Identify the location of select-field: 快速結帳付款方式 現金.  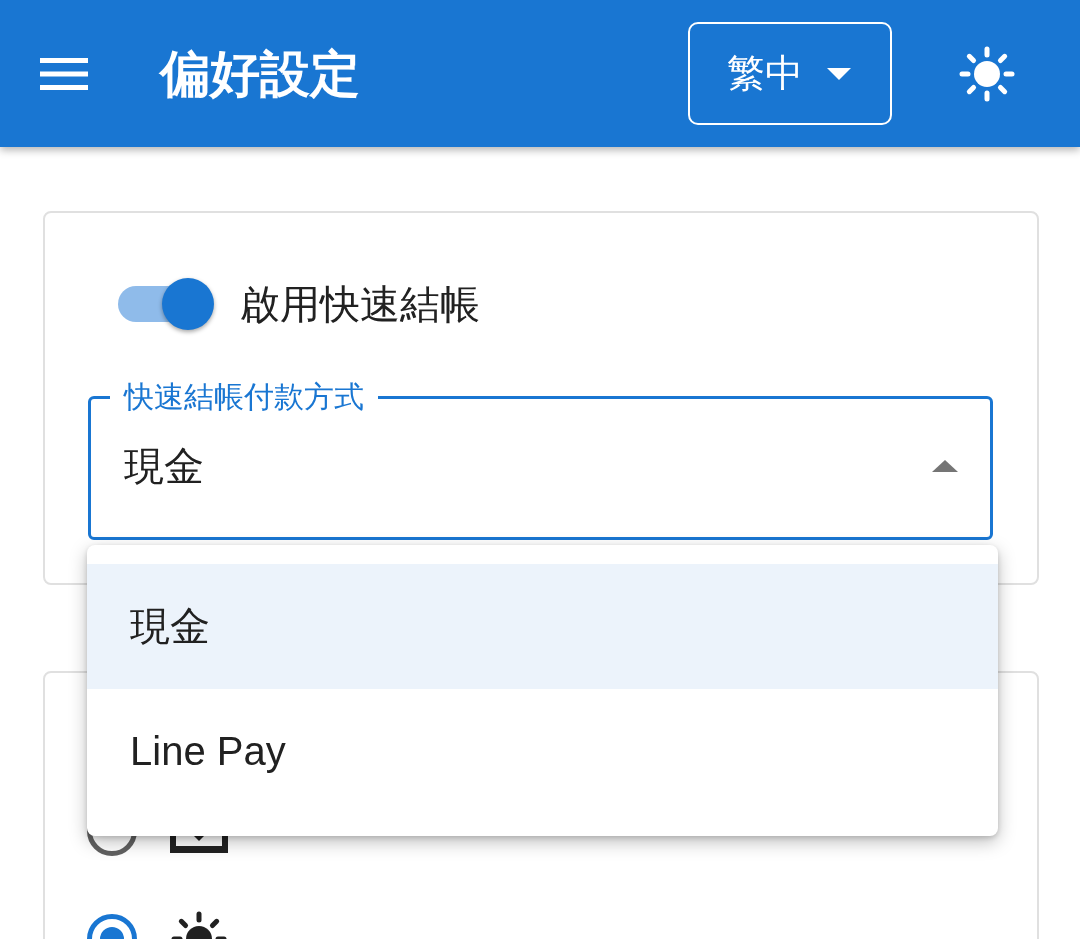
(540, 459).